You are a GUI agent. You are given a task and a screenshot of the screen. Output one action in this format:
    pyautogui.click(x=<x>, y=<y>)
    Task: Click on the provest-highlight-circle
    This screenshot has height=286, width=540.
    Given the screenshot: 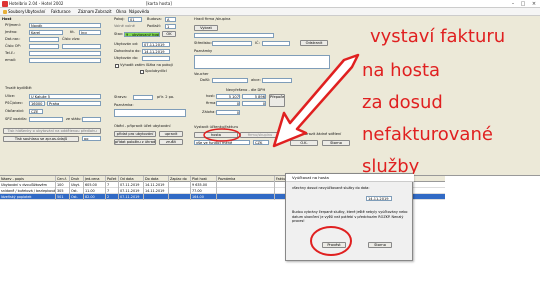 What is the action you would take?
    pyautogui.click(x=331, y=241)
    